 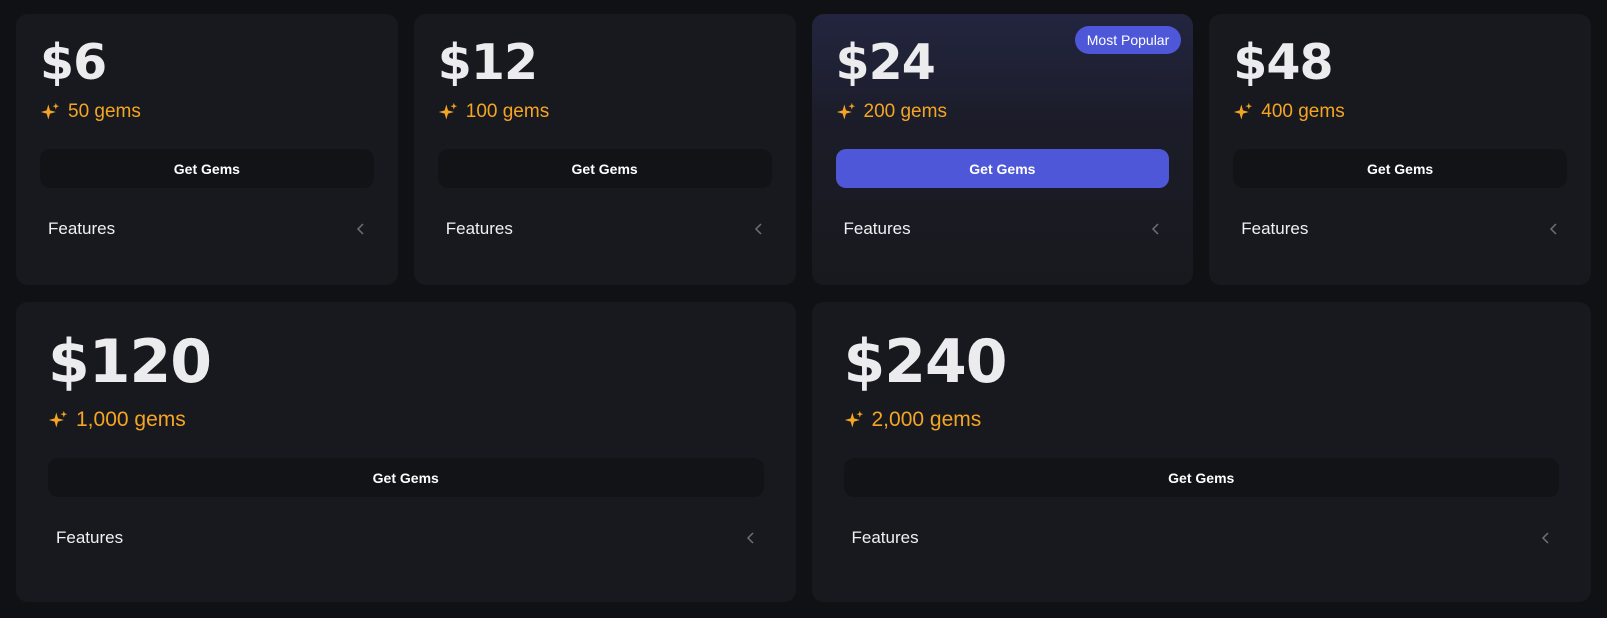 I want to click on plan-gems-label: 100 gems, so click(x=507, y=111).